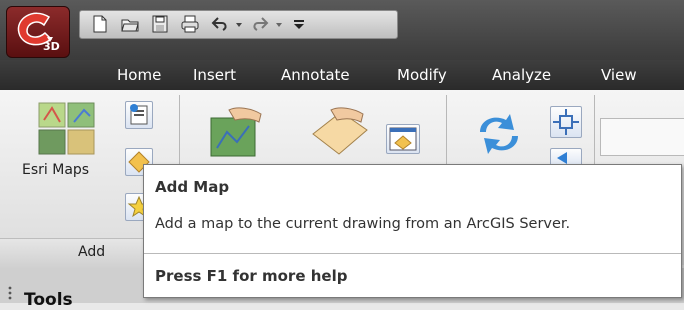  What do you see at coordinates (220, 24) in the screenshot?
I see `undo-icon` at bounding box center [220, 24].